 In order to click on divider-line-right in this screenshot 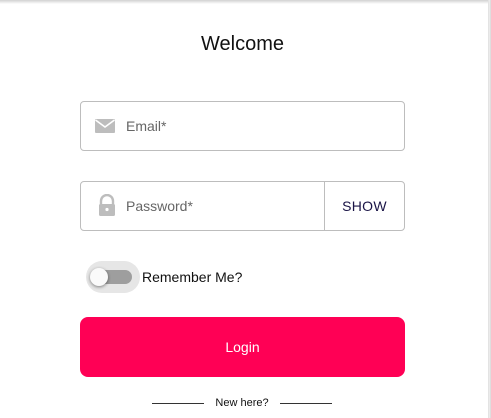, I will do `click(305, 403)`.